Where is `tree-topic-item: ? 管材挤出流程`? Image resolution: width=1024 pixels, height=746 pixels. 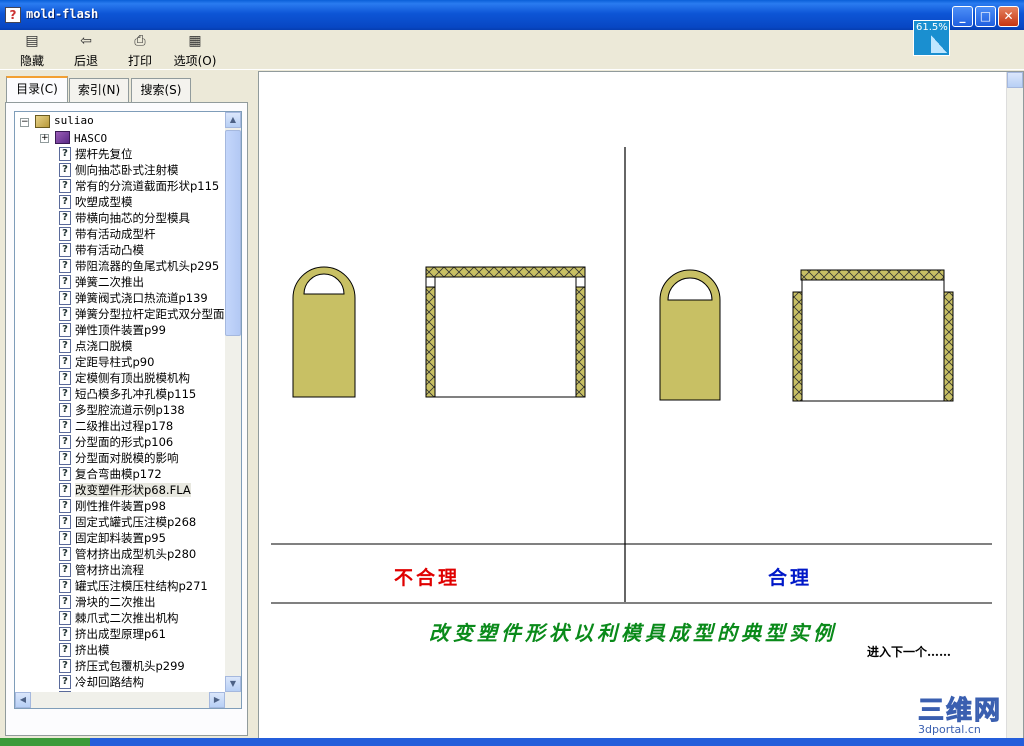
tree-topic-item: ? 管材挤出流程 is located at coordinates (101, 570).